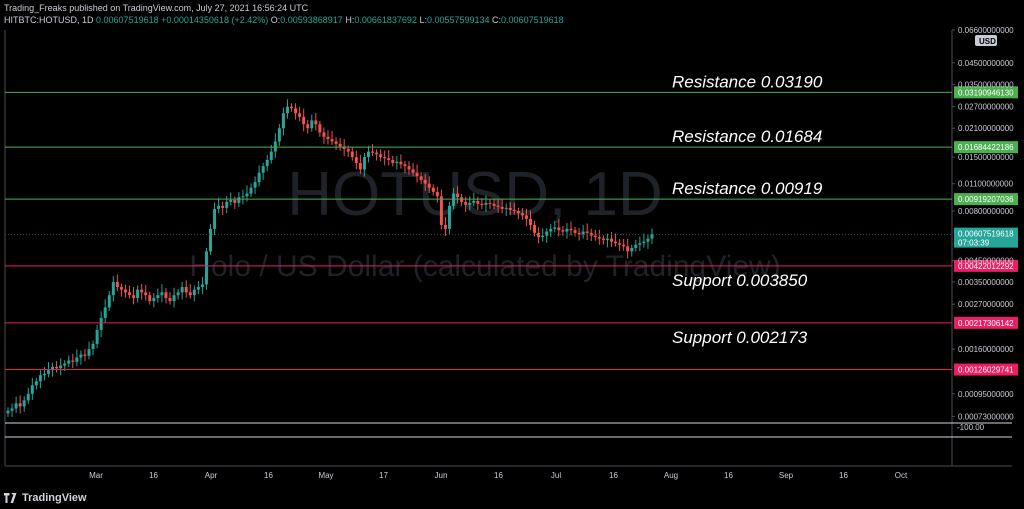 This screenshot has width=1024, height=509. I want to click on current-price-value: 0.00607519618, so click(986, 234).